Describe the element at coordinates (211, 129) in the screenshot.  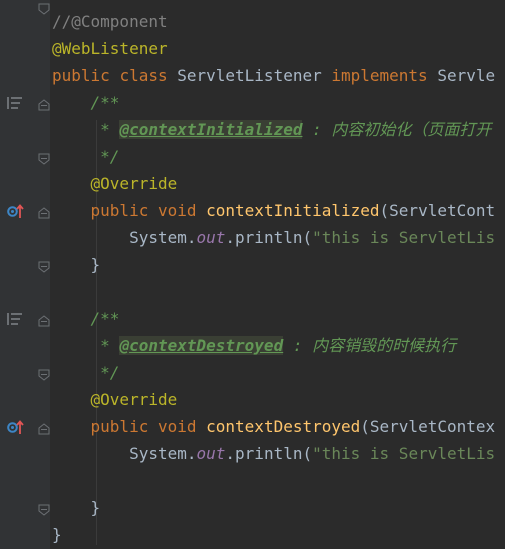
I see `code-token: @contextInitialized` at that location.